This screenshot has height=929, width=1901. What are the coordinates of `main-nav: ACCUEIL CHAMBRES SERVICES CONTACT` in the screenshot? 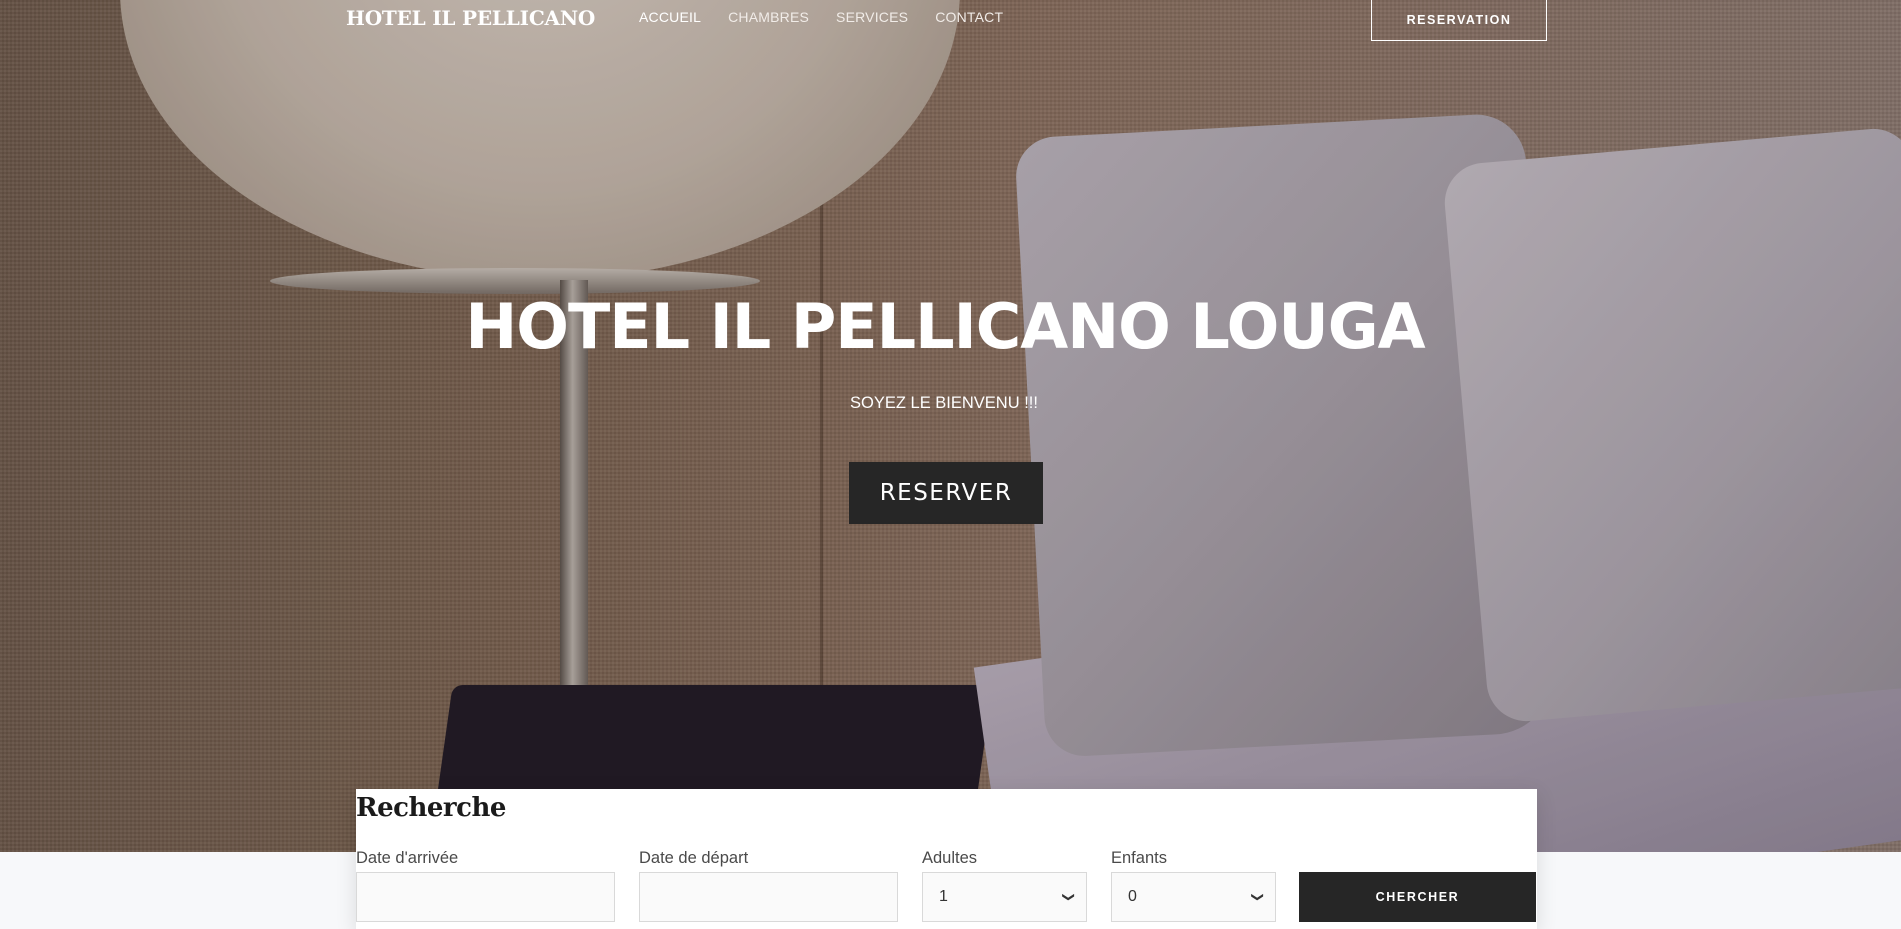 It's located at (821, 17).